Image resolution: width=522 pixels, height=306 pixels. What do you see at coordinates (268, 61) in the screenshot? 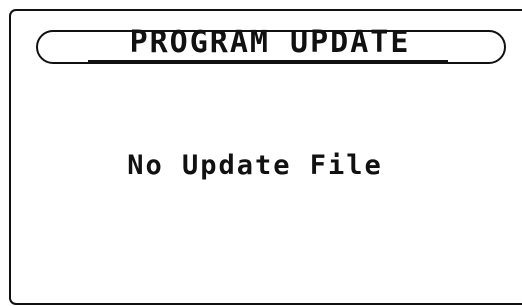
I see `title-underline` at bounding box center [268, 61].